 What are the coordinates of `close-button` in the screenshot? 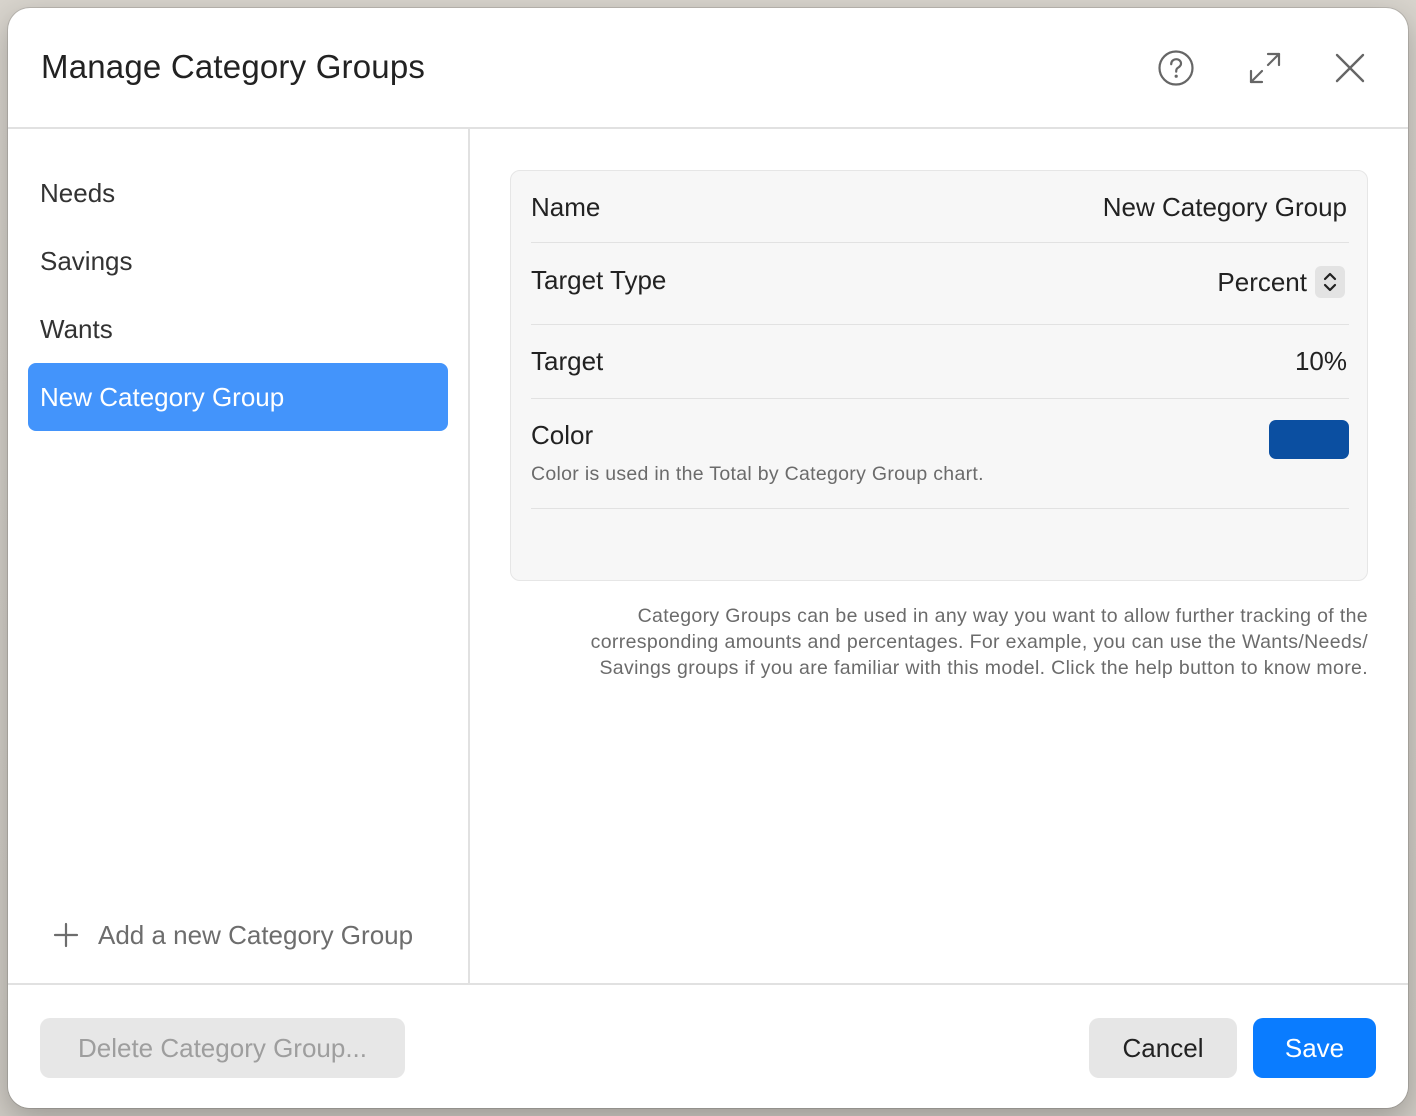 It's located at (1350, 68).